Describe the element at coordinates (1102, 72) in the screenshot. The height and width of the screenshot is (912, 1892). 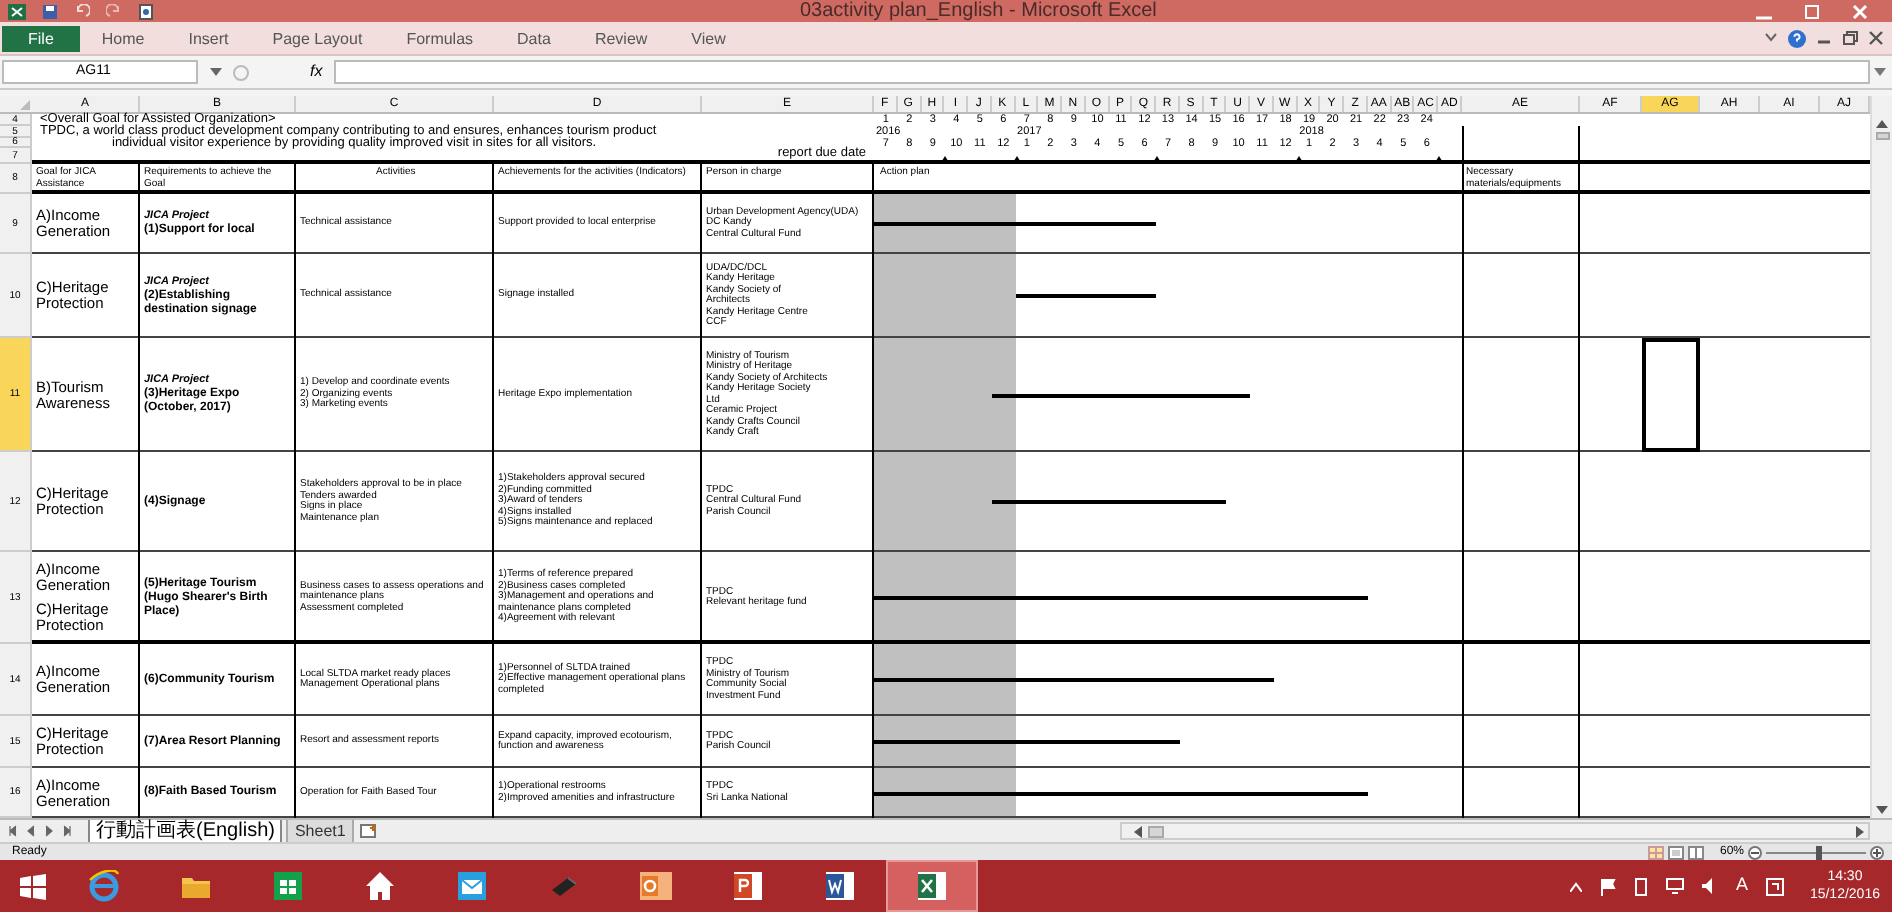
I see `formula-input` at that location.